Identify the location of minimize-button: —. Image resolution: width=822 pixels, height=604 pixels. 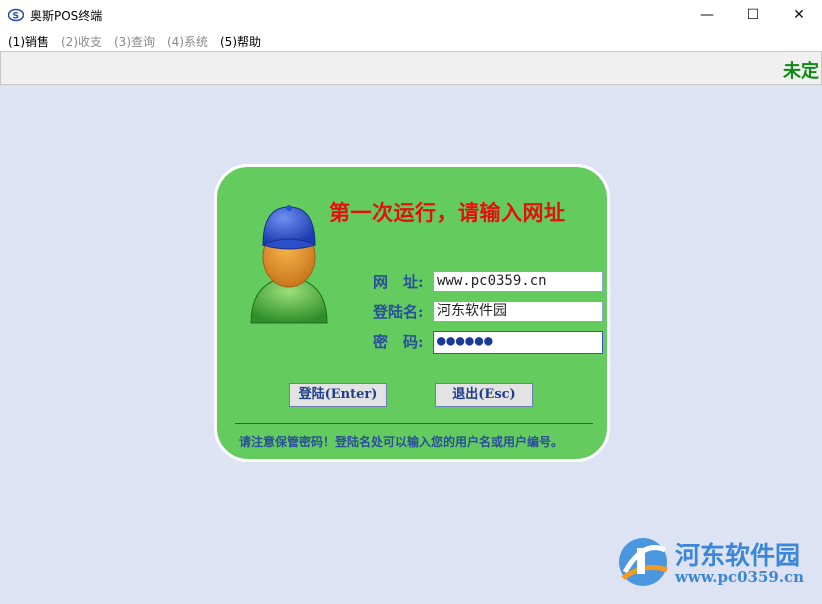
(707, 15).